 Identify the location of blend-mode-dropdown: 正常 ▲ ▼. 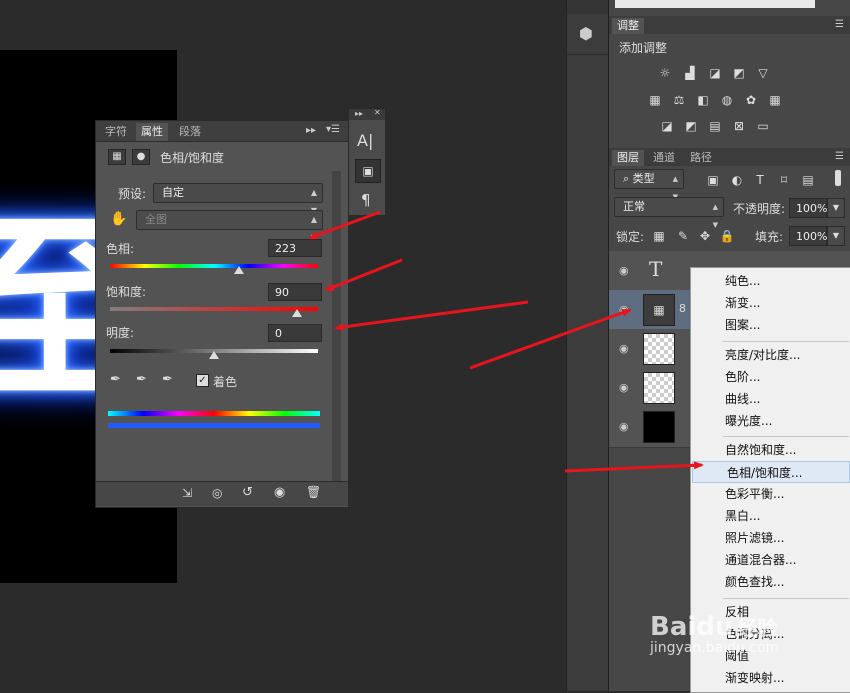
(669, 213).